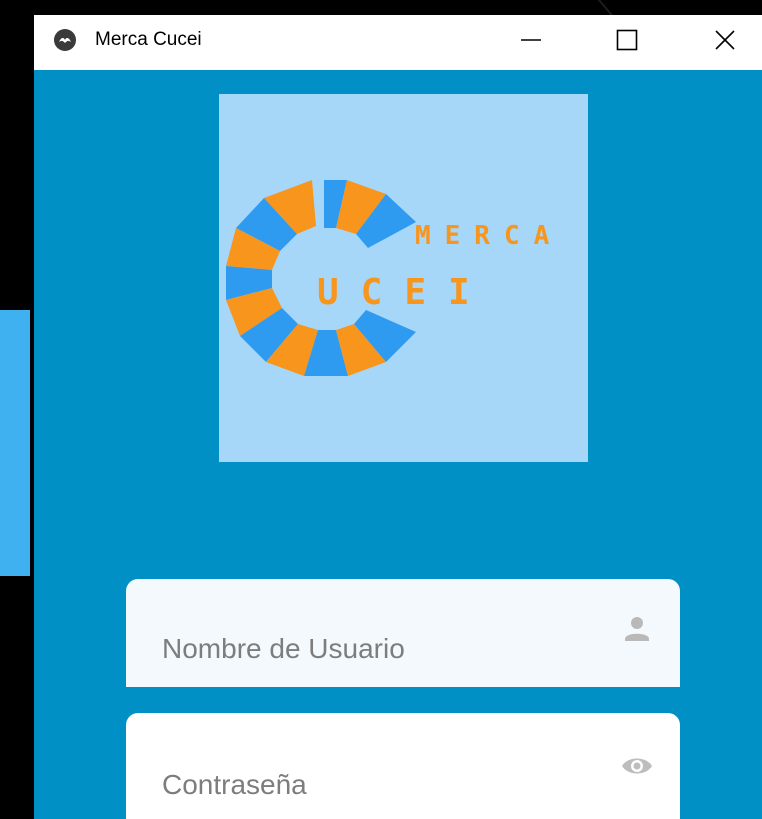 The image size is (762, 819). I want to click on password-field-container, so click(403, 766).